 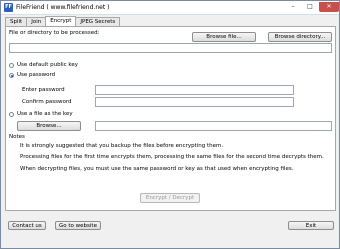 I want to click on tab-join: Join, so click(x=36, y=21).